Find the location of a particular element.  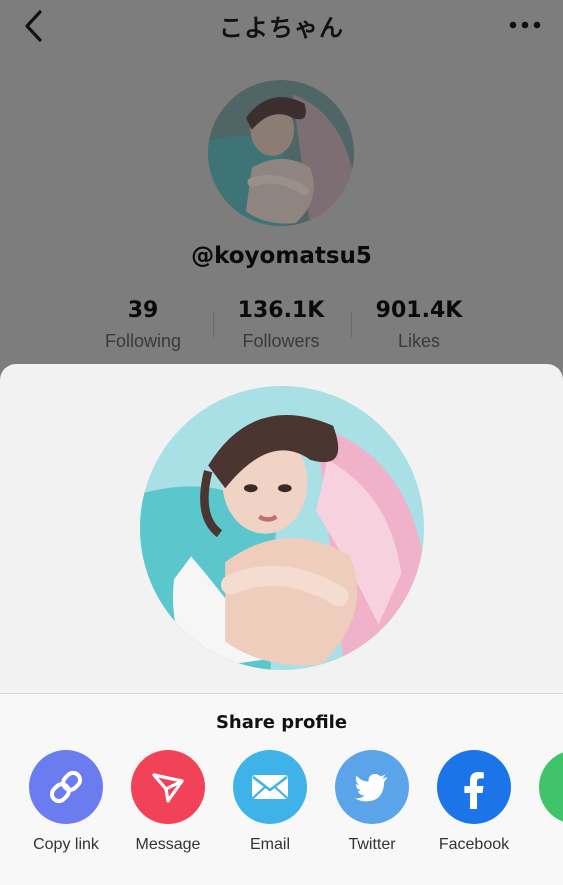

profile-avatar is located at coordinates (281, 153).